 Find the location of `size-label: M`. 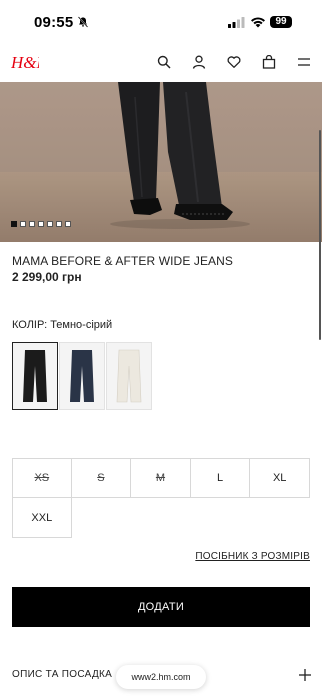

size-label: M is located at coordinates (160, 478).